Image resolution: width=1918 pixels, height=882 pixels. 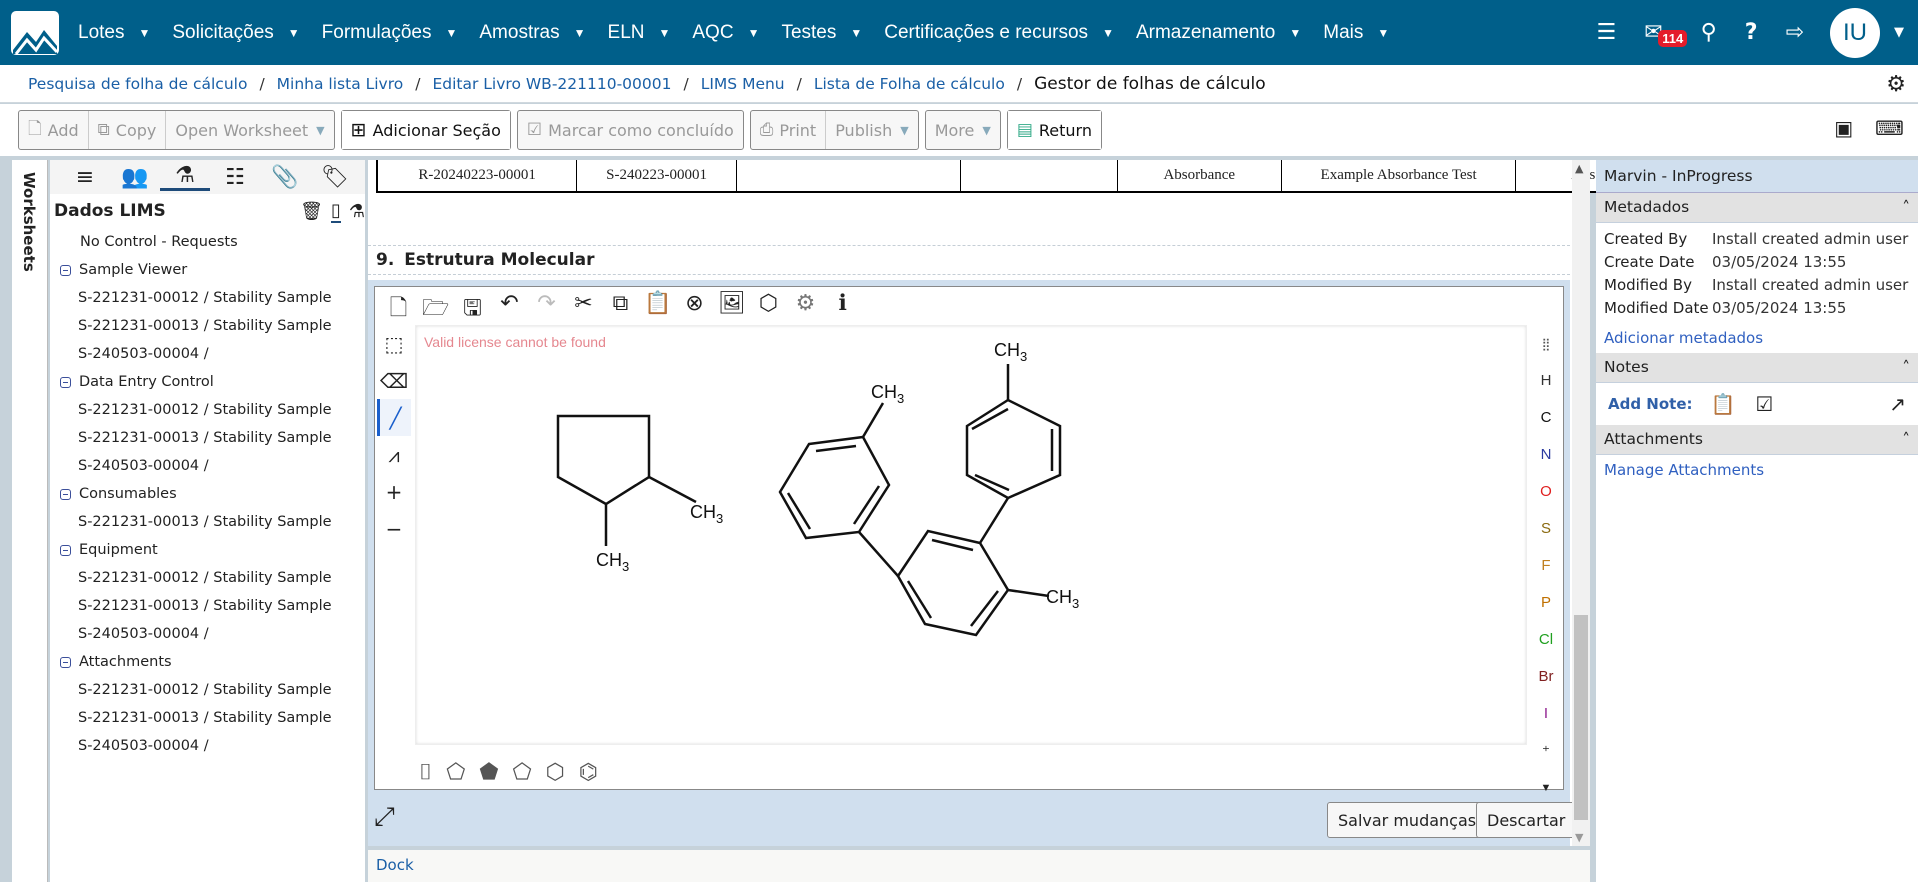 I want to click on paperclip-icon: 📎, so click(x=285, y=177).